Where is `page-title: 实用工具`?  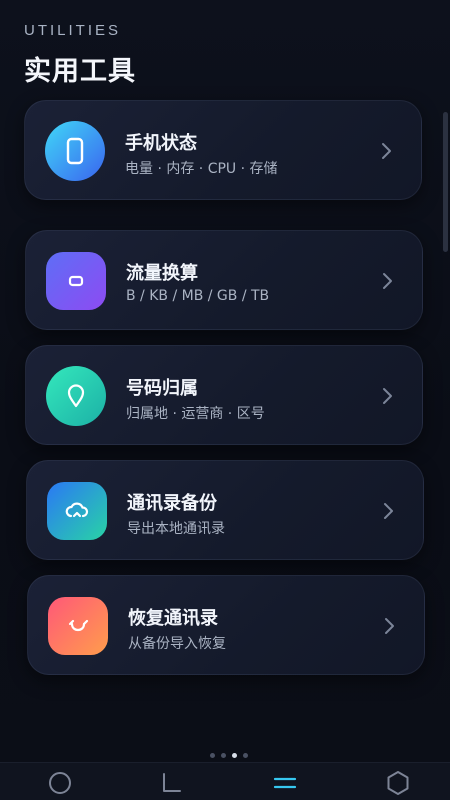 page-title: 实用工具 is located at coordinates (80, 71).